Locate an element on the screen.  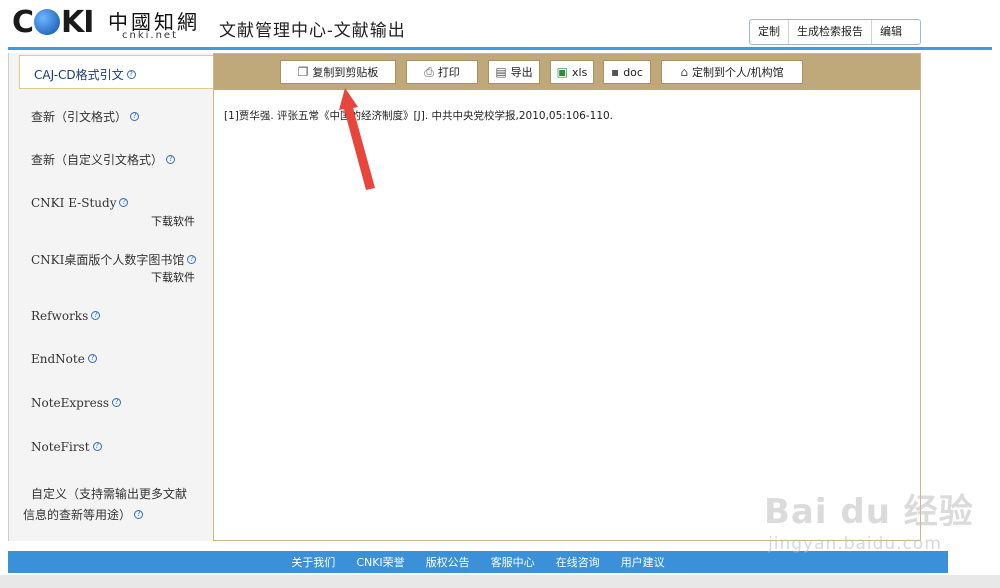
logo-brand: C KI is located at coordinates (53, 22).